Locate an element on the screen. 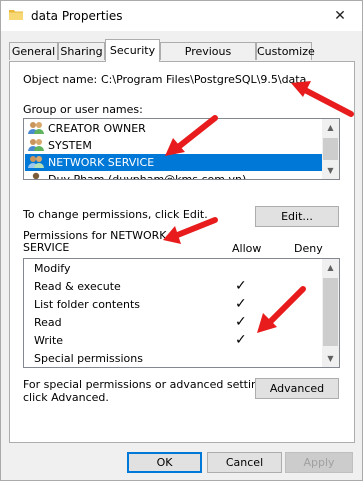  permission-row: Read & execute is located at coordinates (77, 286).